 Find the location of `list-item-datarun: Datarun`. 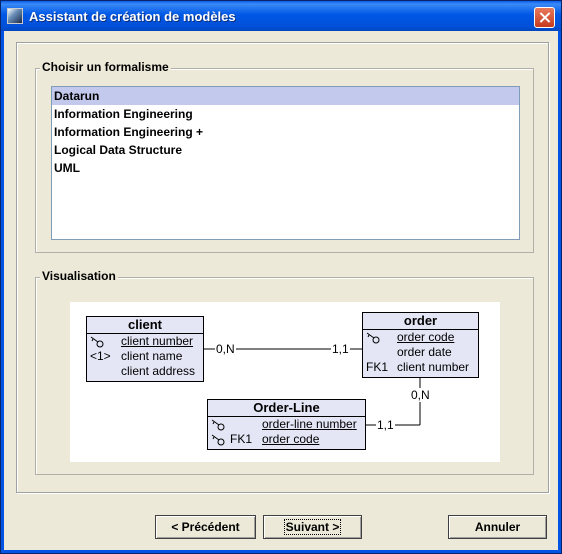

list-item-datarun: Datarun is located at coordinates (285, 96).